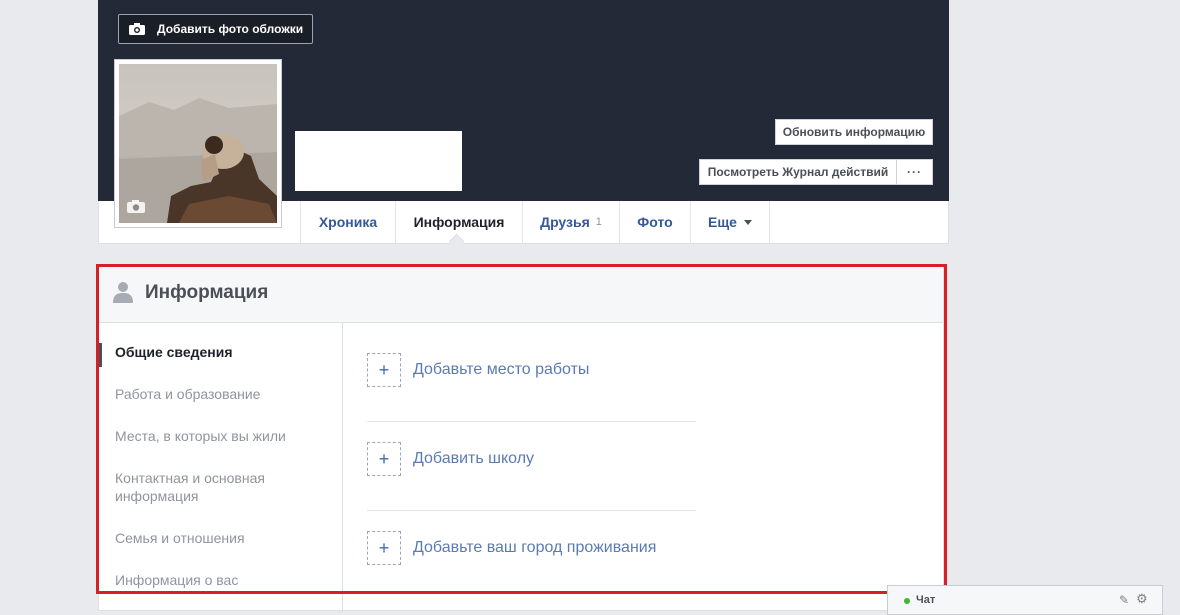  I want to click on tab-label: Друзья, so click(565, 222).